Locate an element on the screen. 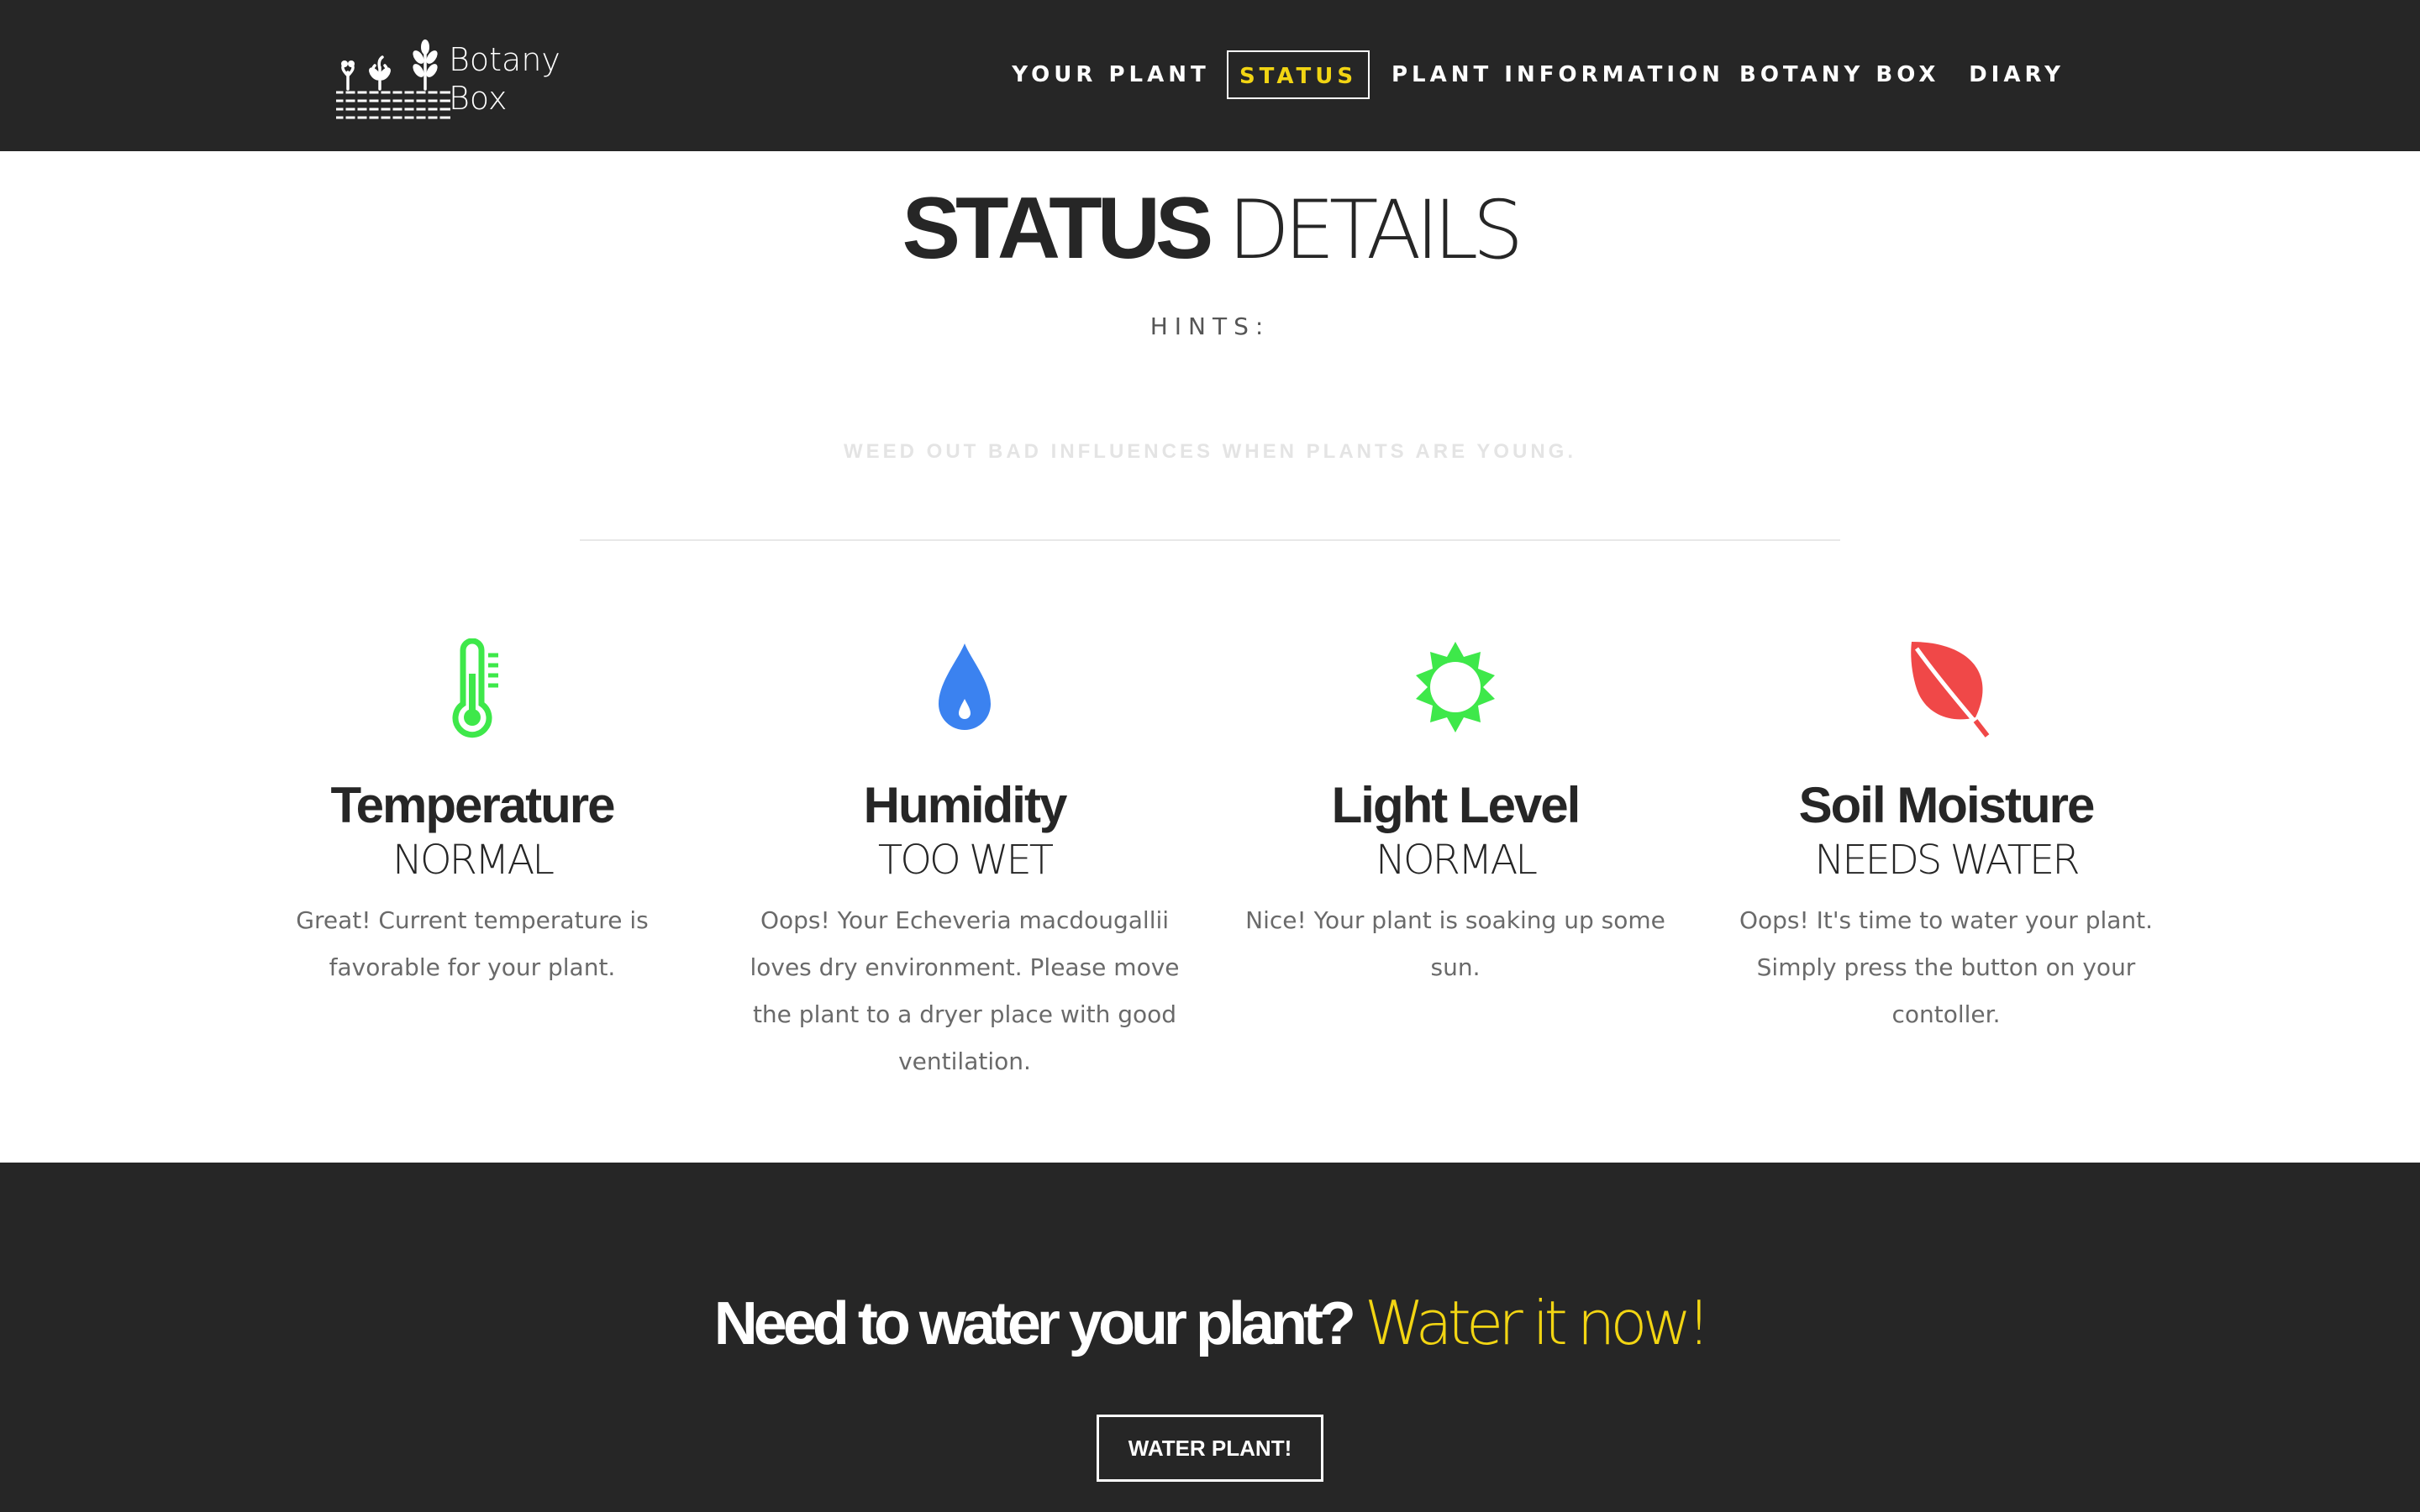 This screenshot has width=2420, height=1512. cta-answer: Water it now! is located at coordinates (1537, 1323).